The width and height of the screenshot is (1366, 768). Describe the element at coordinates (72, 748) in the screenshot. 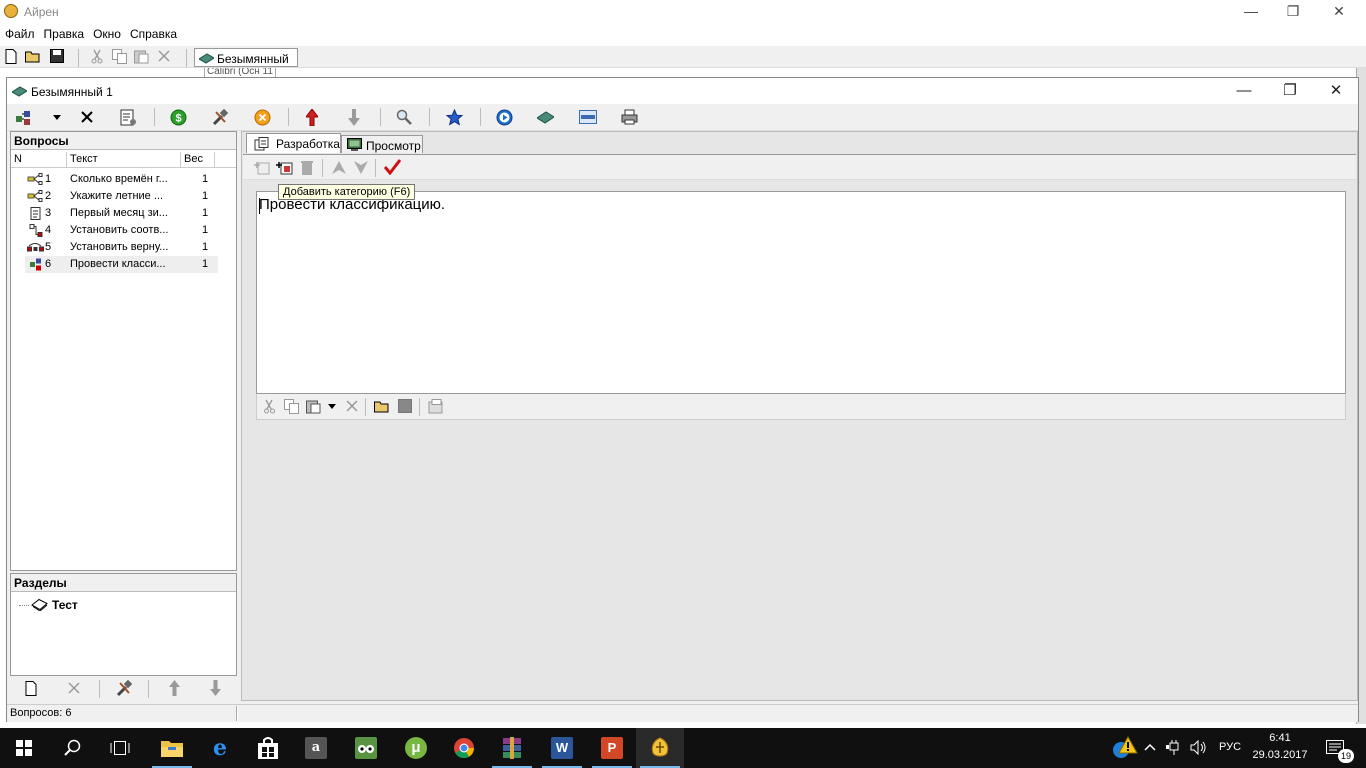

I see `taskbar-search-button` at that location.